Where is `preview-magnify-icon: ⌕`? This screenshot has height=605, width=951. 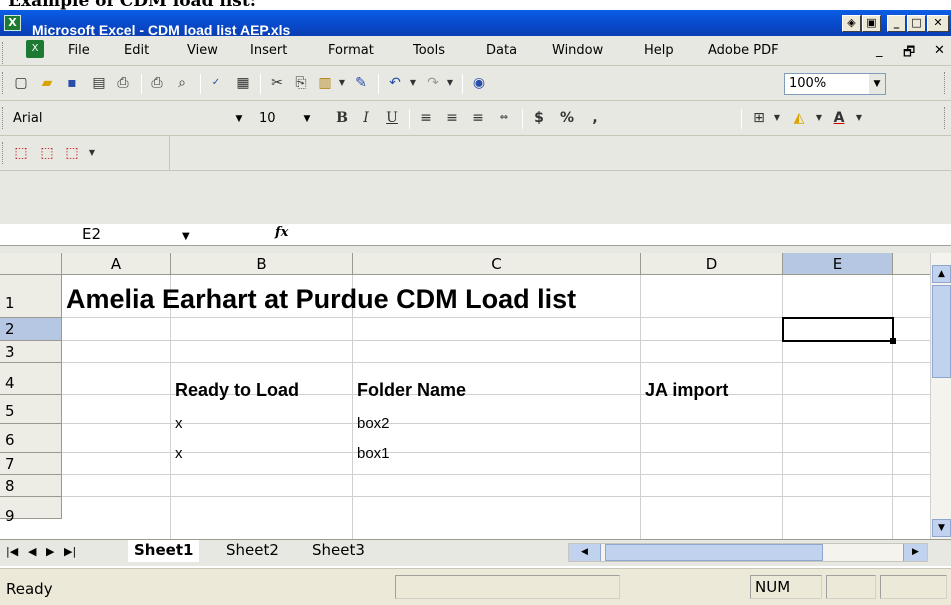
preview-magnify-icon: ⌕ is located at coordinates (182, 83).